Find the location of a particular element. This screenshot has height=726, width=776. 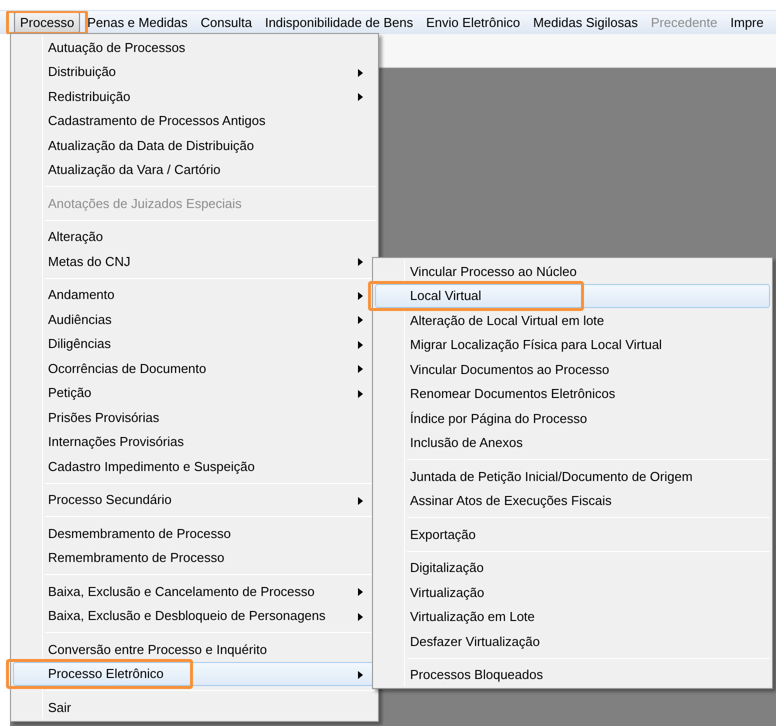

menu-item: Diligências is located at coordinates (194, 344).